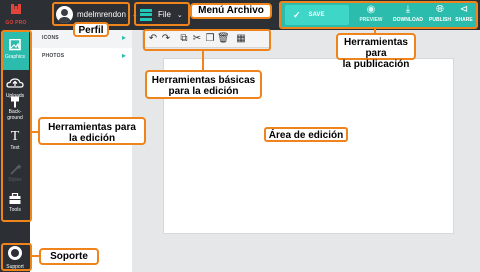  What do you see at coordinates (306, 134) in the screenshot?
I see `annotation-area-edicion: Área de edición` at bounding box center [306, 134].